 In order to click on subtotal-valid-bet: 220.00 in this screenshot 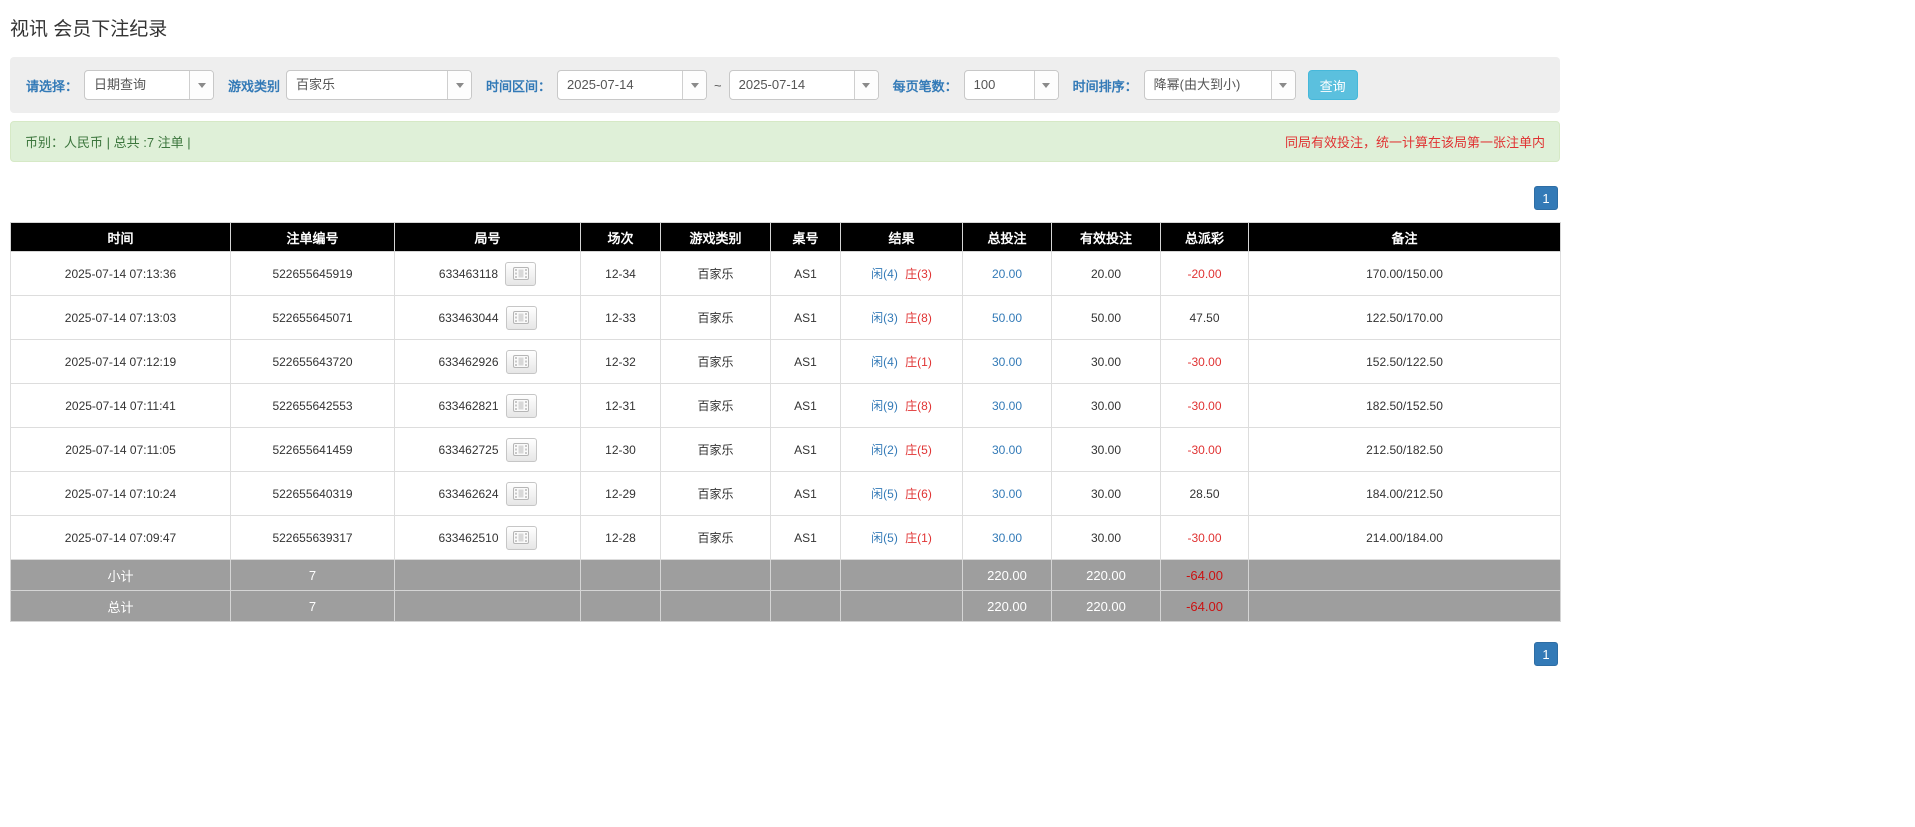, I will do `click(1106, 575)`.